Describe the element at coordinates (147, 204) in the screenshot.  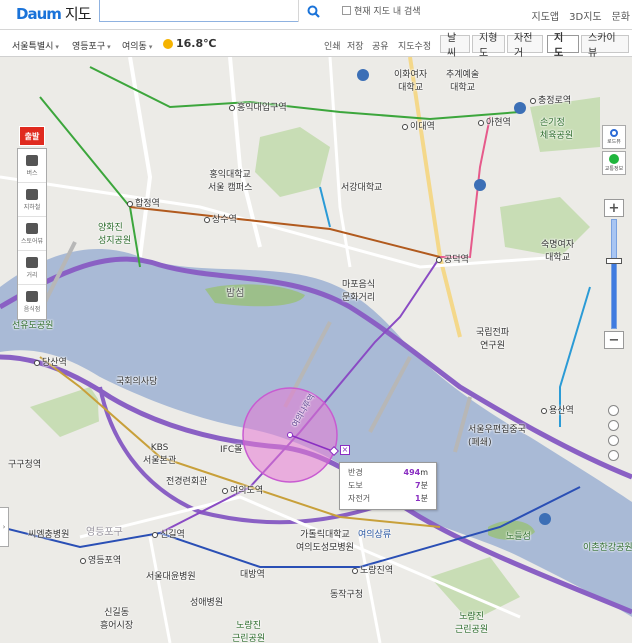
I see `label-text: 합정역` at that location.